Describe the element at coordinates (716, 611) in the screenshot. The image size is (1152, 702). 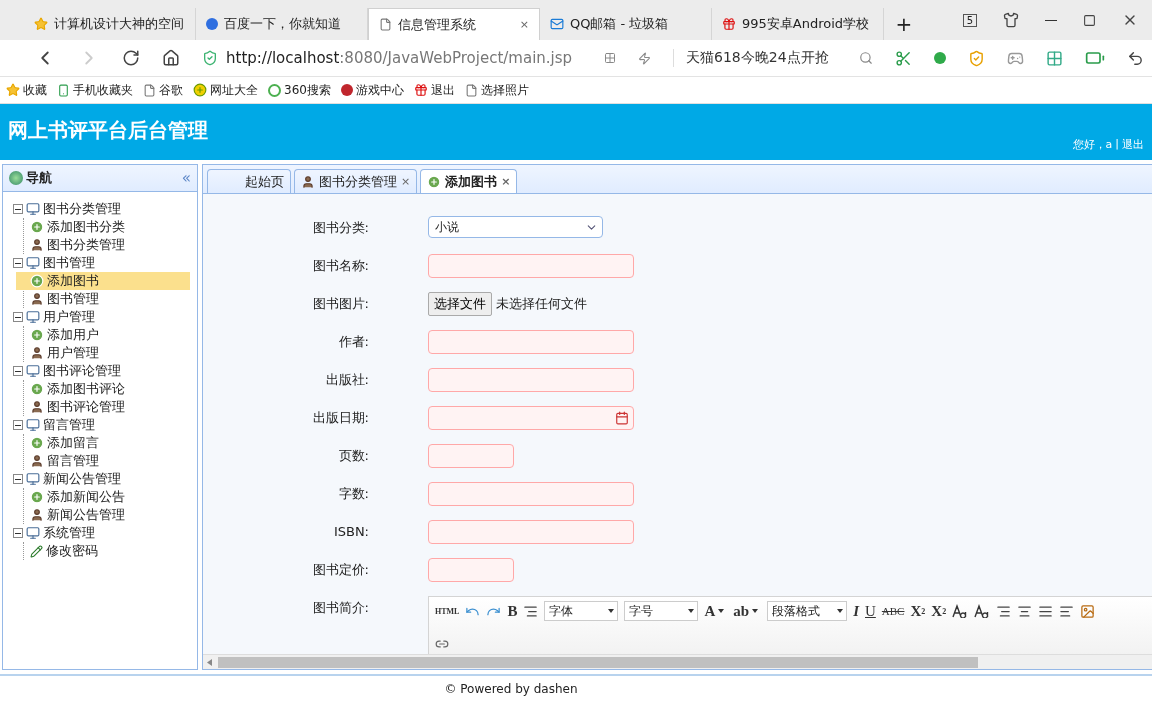
I see `color-button: A` at that location.